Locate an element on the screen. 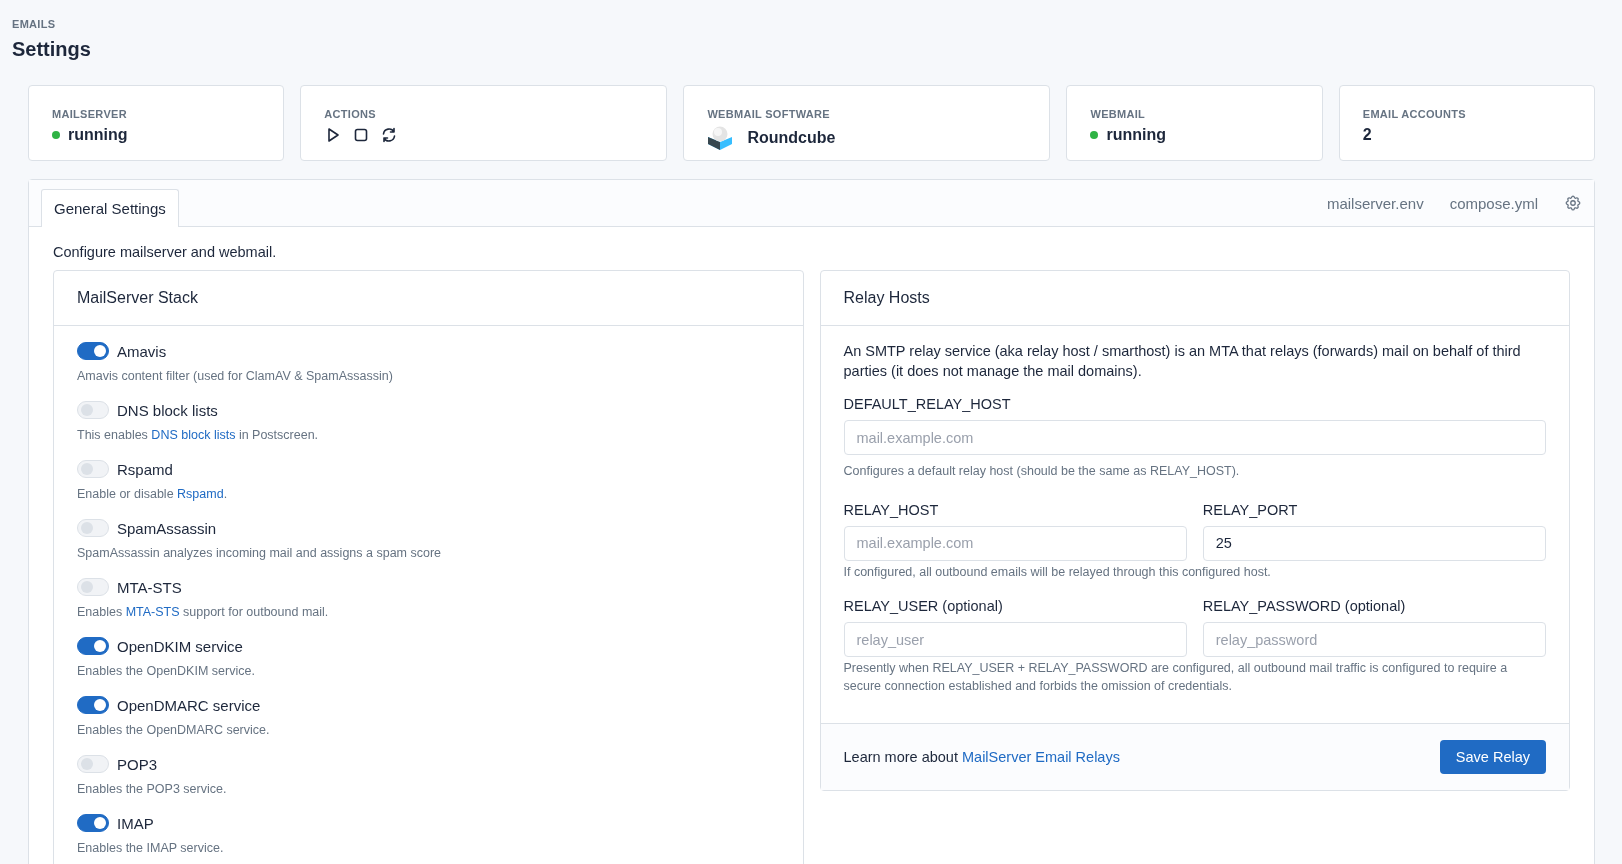  toggle-description: Enables the OpenDKIM service. is located at coordinates (166, 671).